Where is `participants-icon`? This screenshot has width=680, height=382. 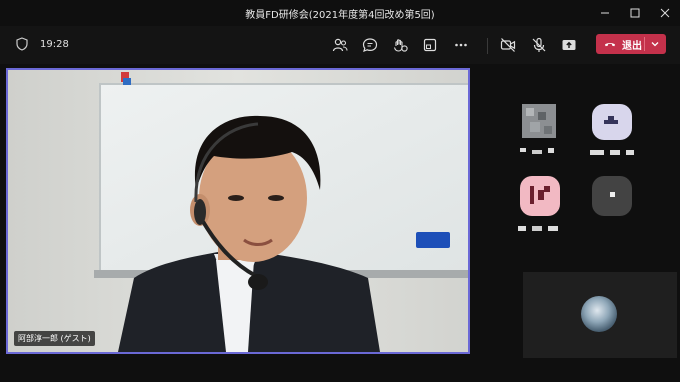 participants-icon is located at coordinates (340, 45).